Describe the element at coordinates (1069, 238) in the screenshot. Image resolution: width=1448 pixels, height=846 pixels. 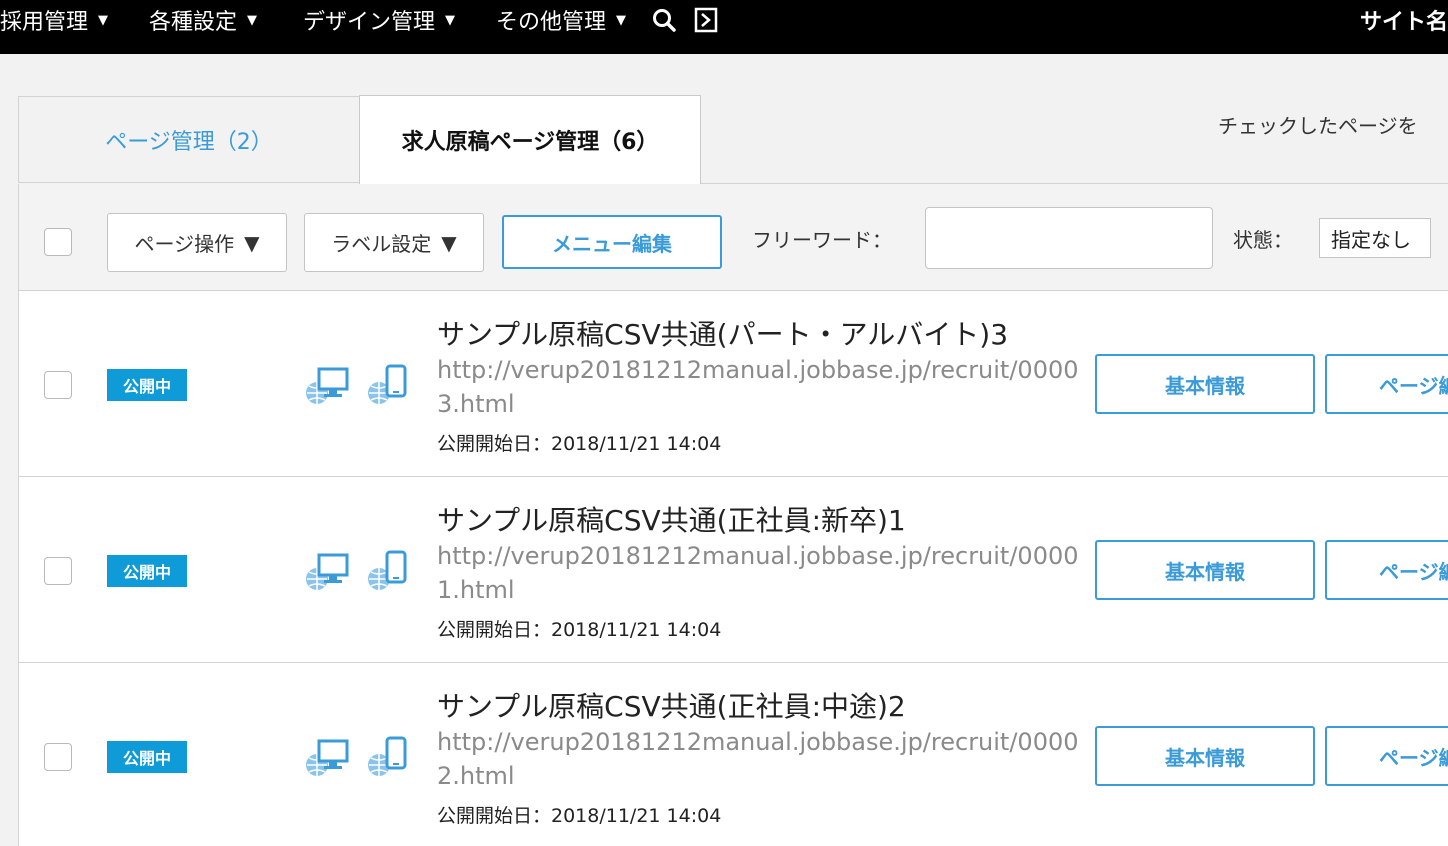
I see `freeword-input` at that location.